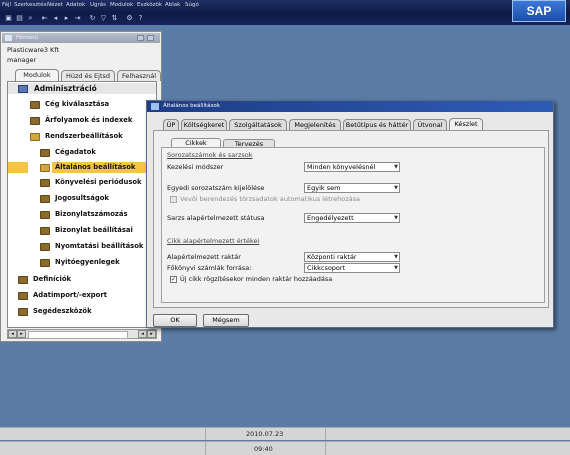 Image resolution: width=570 pixels, height=455 pixels. Describe the element at coordinates (88, 75) in the screenshot. I see `tab-drag-drop: Húzd és Ejtsd` at that location.